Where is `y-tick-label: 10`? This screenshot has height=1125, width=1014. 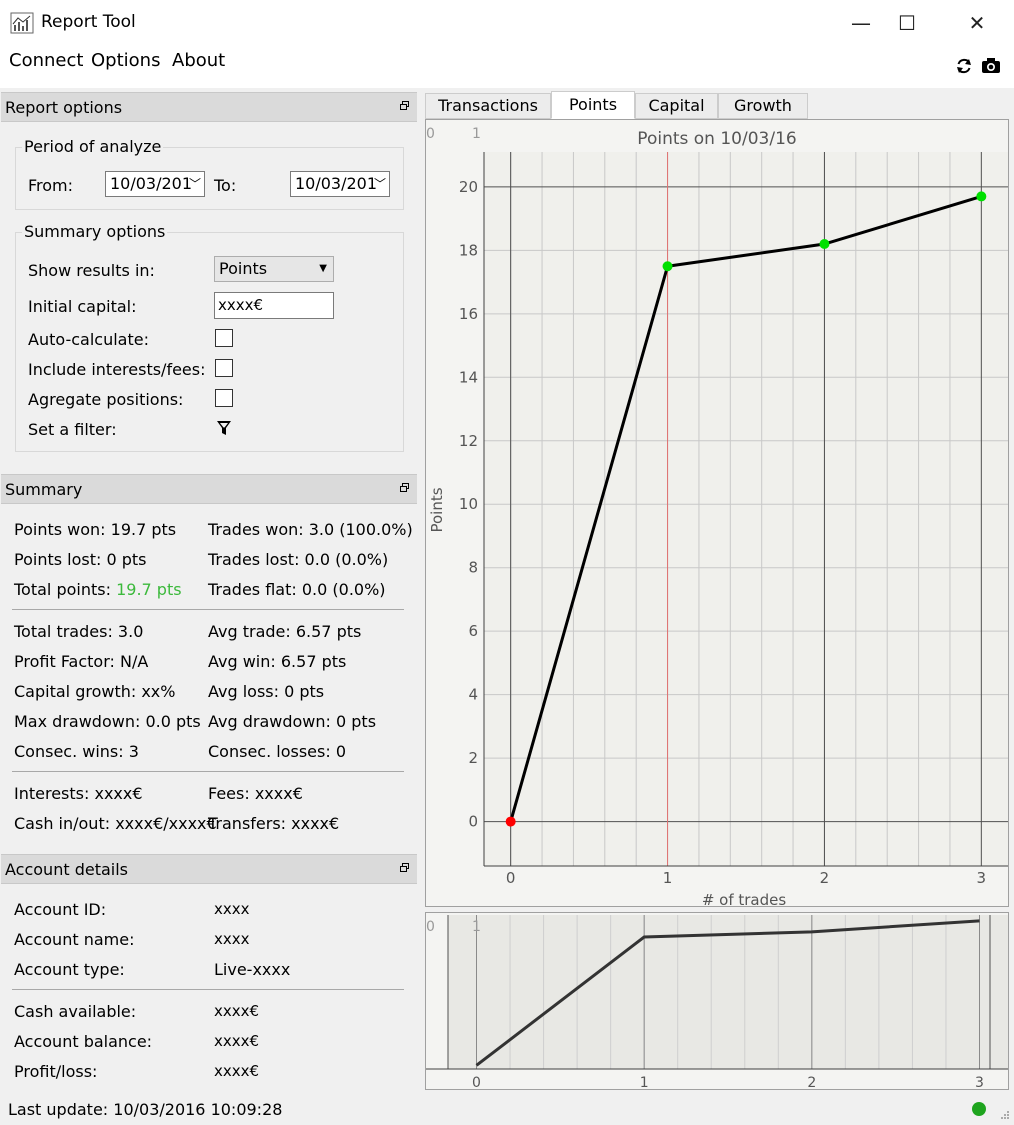 y-tick-label: 10 is located at coordinates (468, 504).